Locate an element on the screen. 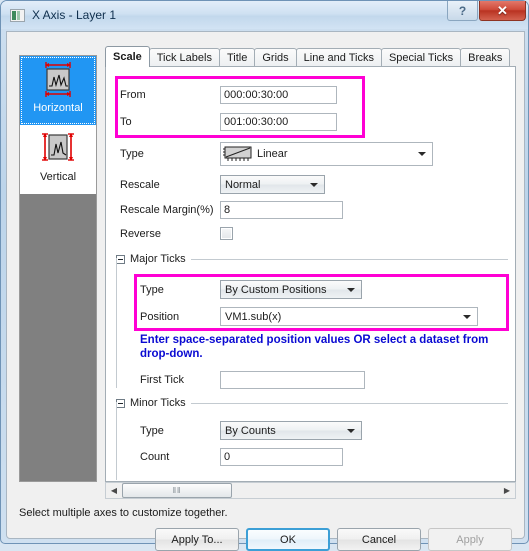 This screenshot has height=551, width=529. sidebar-item-label: Horizontal is located at coordinates (58, 108).